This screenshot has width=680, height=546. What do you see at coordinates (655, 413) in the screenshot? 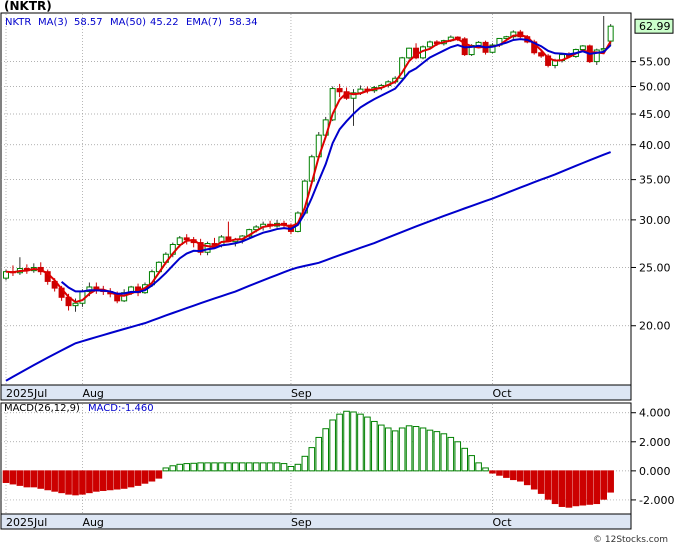
I see `macd-tick-label: 4.000` at bounding box center [655, 413].